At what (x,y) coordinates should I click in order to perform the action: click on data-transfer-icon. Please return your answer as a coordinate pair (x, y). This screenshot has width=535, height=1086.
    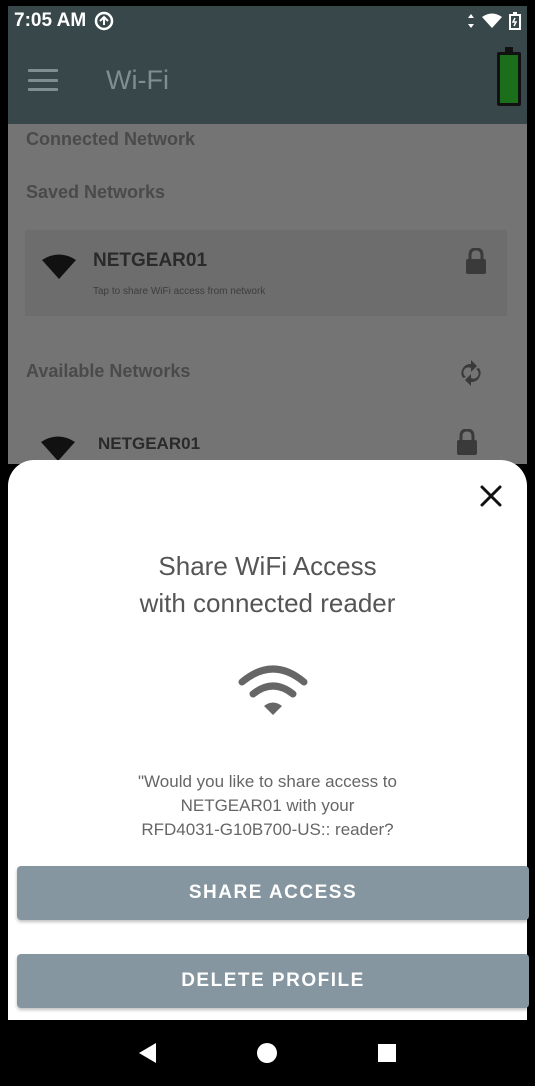
    Looking at the image, I should click on (471, 21).